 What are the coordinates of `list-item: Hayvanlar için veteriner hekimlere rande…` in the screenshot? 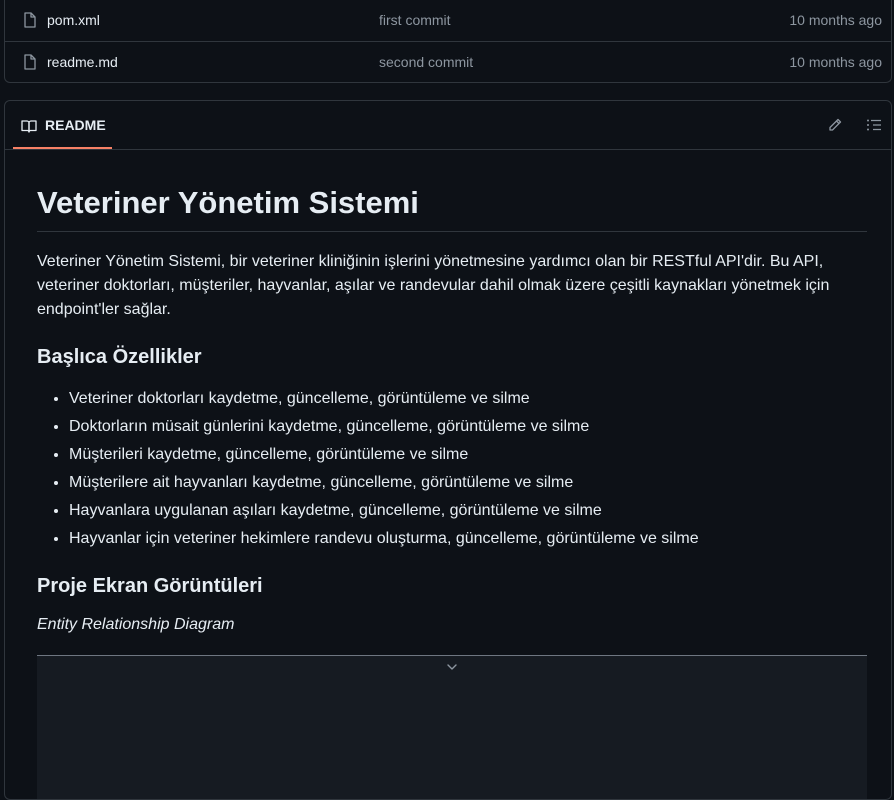 It's located at (384, 539).